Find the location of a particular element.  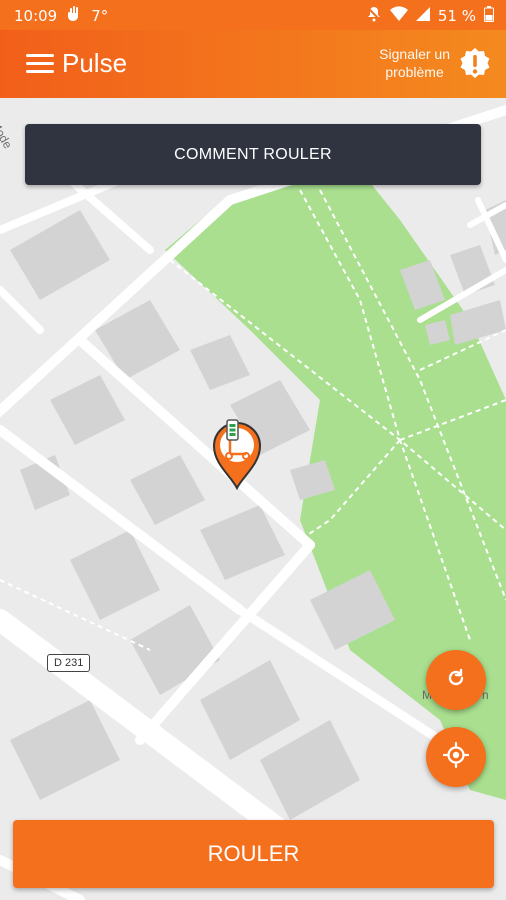

ride-button: ROULER is located at coordinates (253, 854).